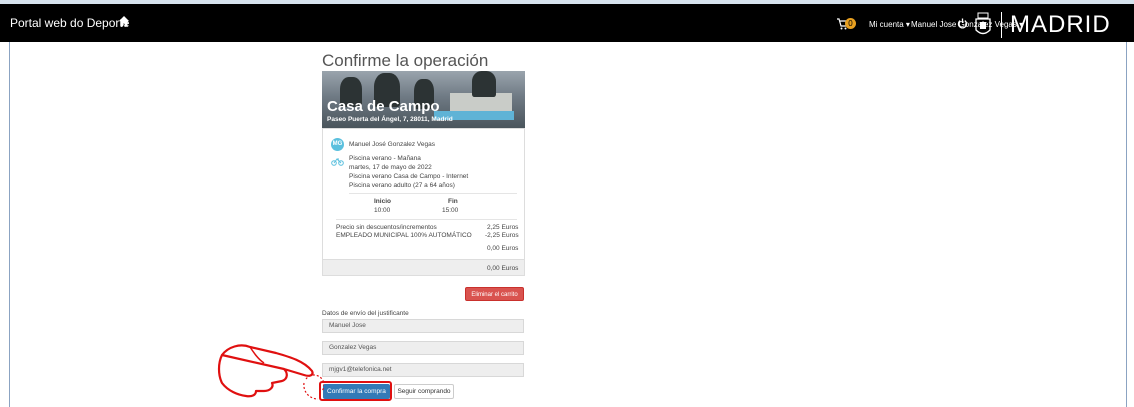 The height and width of the screenshot is (407, 1134). What do you see at coordinates (502, 235) in the screenshot?
I see `discount-value: -2,25 Euros` at bounding box center [502, 235].